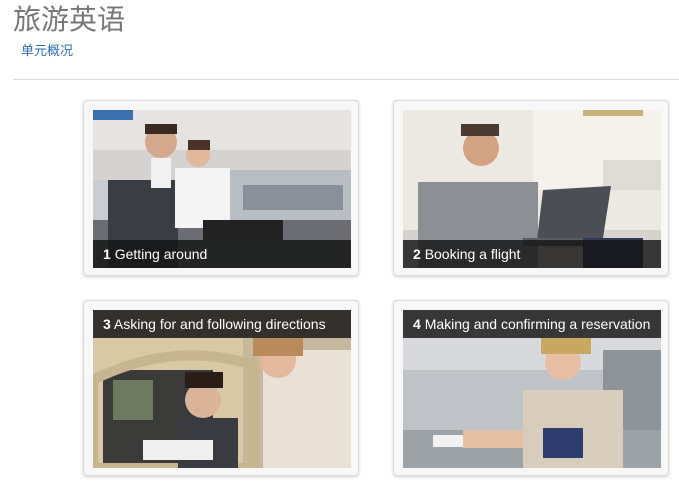 The height and width of the screenshot is (484, 679). What do you see at coordinates (531, 388) in the screenshot?
I see `unit-card-4: 4 Making and confirming a reservation` at bounding box center [531, 388].